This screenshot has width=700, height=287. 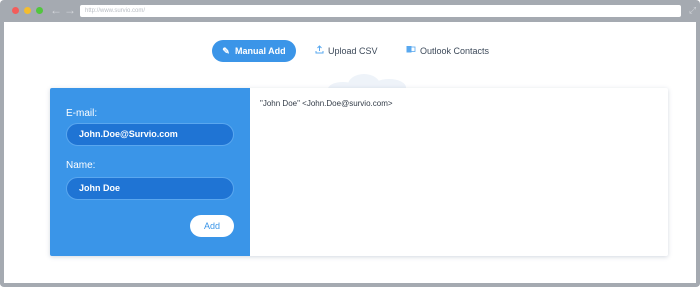 What do you see at coordinates (70, 10) in the screenshot?
I see `forward-arrow-icon: →` at bounding box center [70, 10].